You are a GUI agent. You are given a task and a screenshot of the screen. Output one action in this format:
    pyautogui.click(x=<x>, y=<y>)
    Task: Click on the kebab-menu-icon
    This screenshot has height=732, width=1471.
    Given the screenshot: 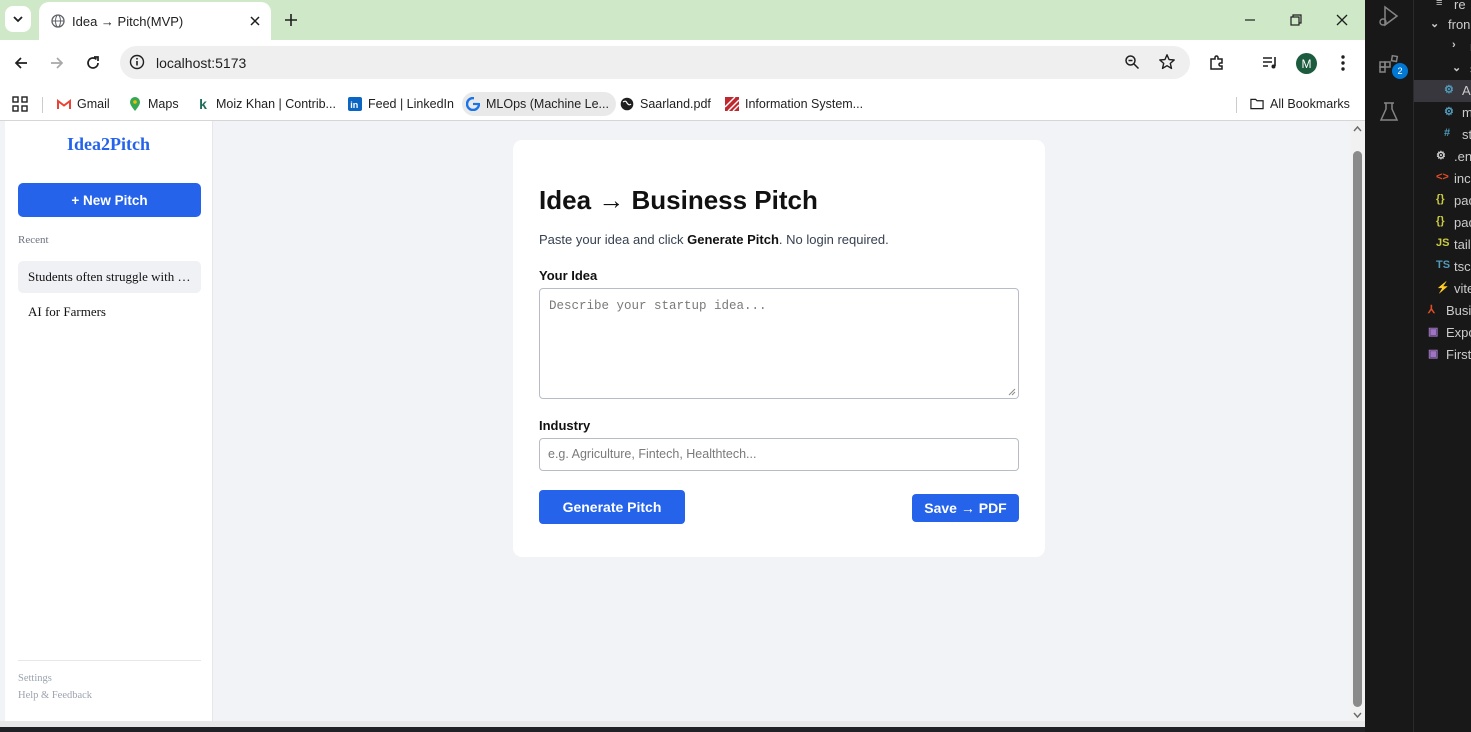 What is the action you would take?
    pyautogui.click(x=1343, y=63)
    